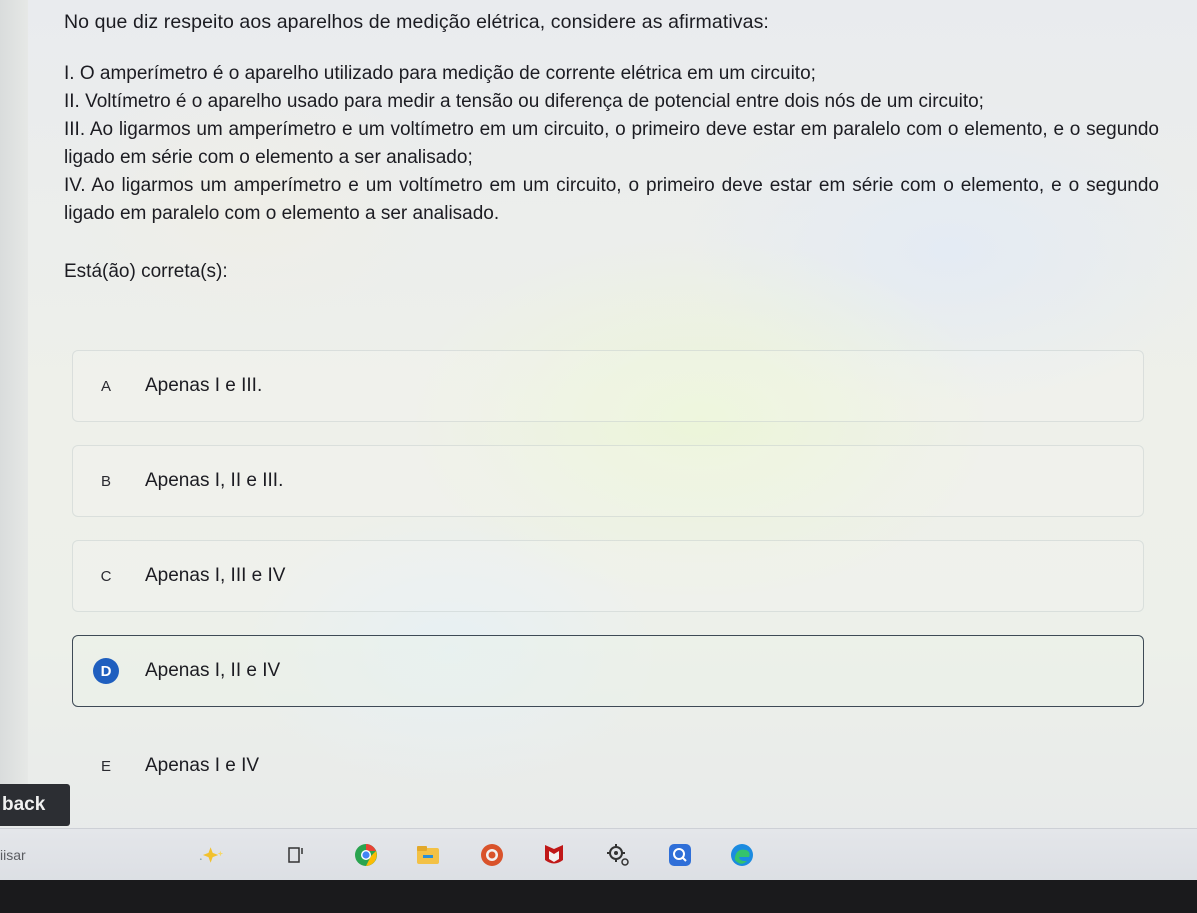  What do you see at coordinates (106, 576) in the screenshot?
I see `option-letter: C` at bounding box center [106, 576].